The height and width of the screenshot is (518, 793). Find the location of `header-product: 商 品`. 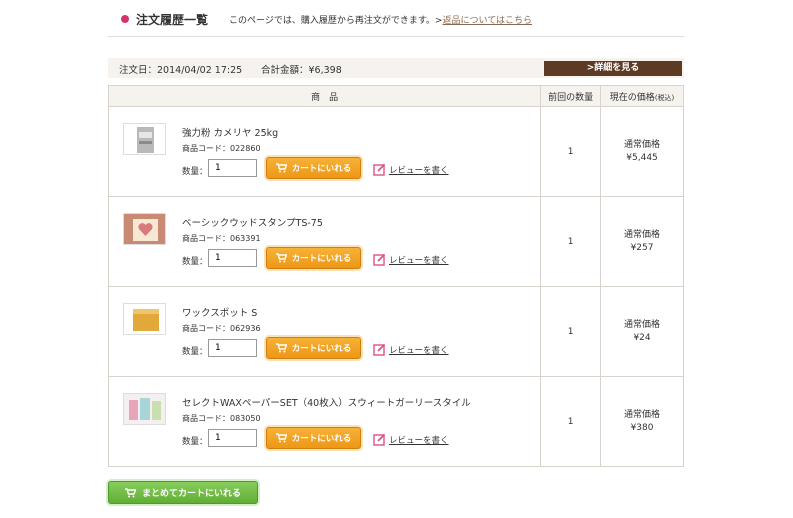

header-product: 商 品 is located at coordinates (324, 96).